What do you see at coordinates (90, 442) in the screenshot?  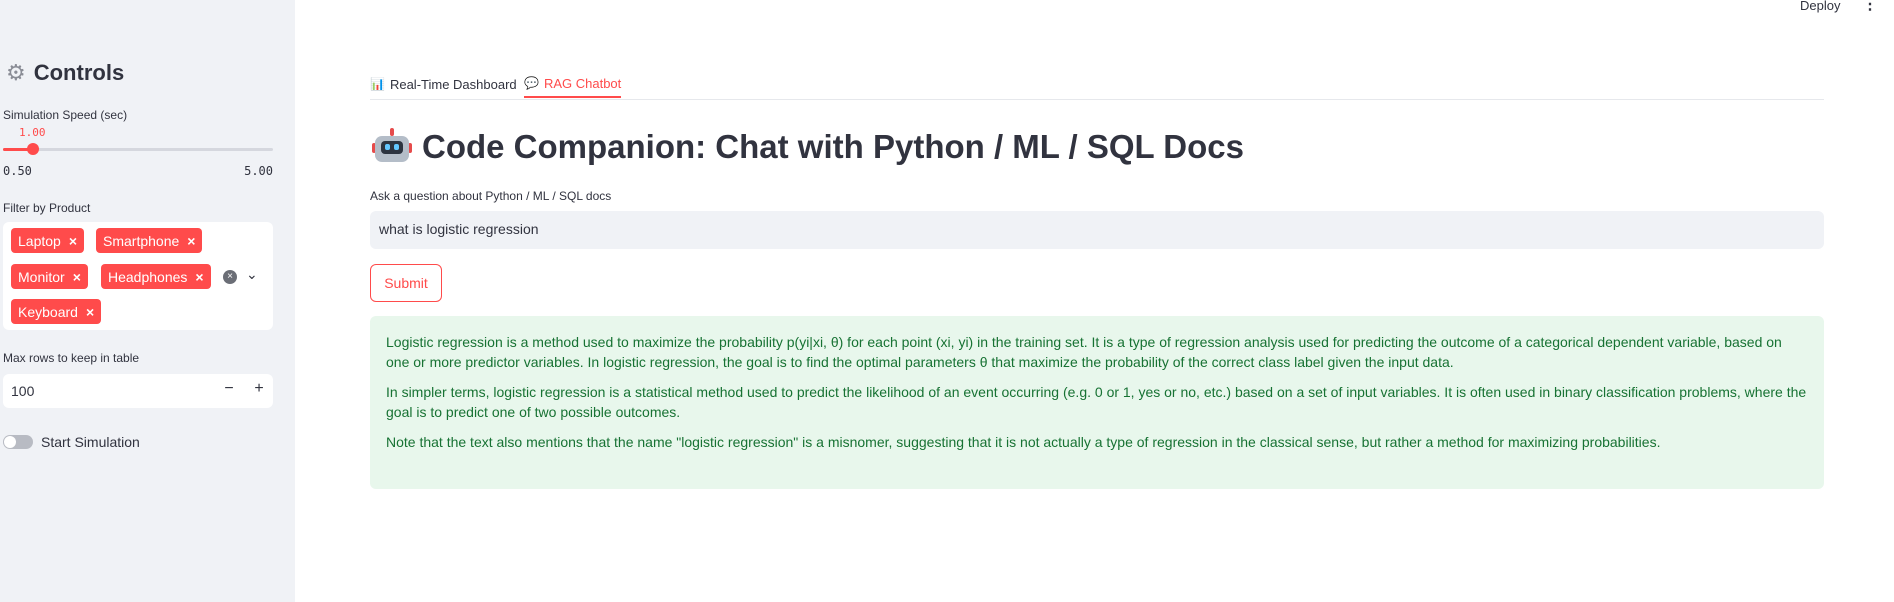 I see `start-simulation-label: Start Simulation` at bounding box center [90, 442].